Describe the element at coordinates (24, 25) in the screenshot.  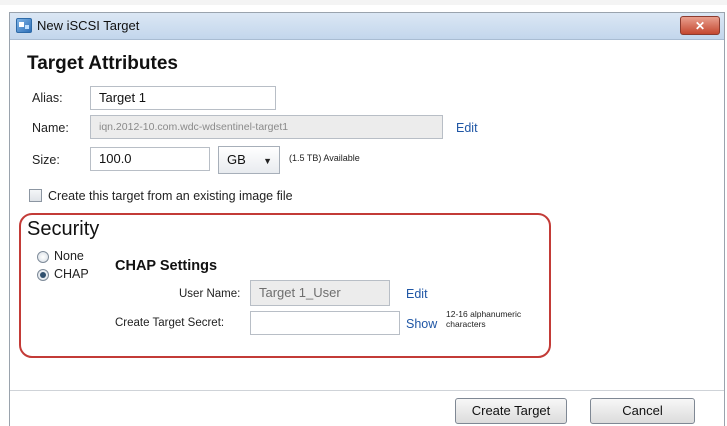
I see `app-icon` at that location.